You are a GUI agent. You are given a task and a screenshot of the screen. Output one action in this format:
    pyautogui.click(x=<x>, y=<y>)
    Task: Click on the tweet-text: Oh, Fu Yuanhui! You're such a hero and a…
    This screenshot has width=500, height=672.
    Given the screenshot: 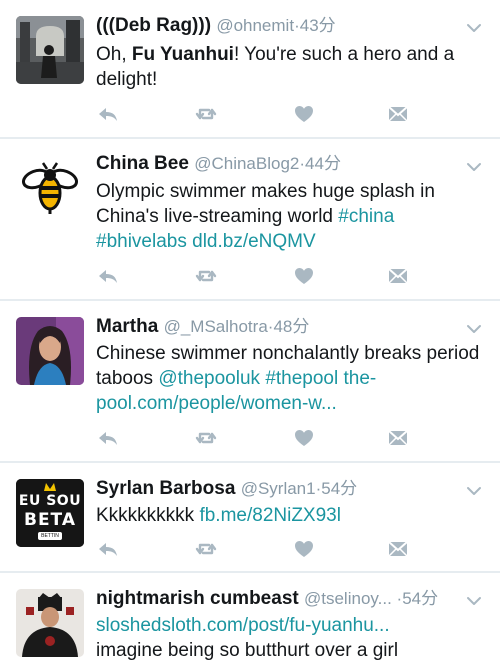 What is the action you would take?
    pyautogui.click(x=275, y=67)
    